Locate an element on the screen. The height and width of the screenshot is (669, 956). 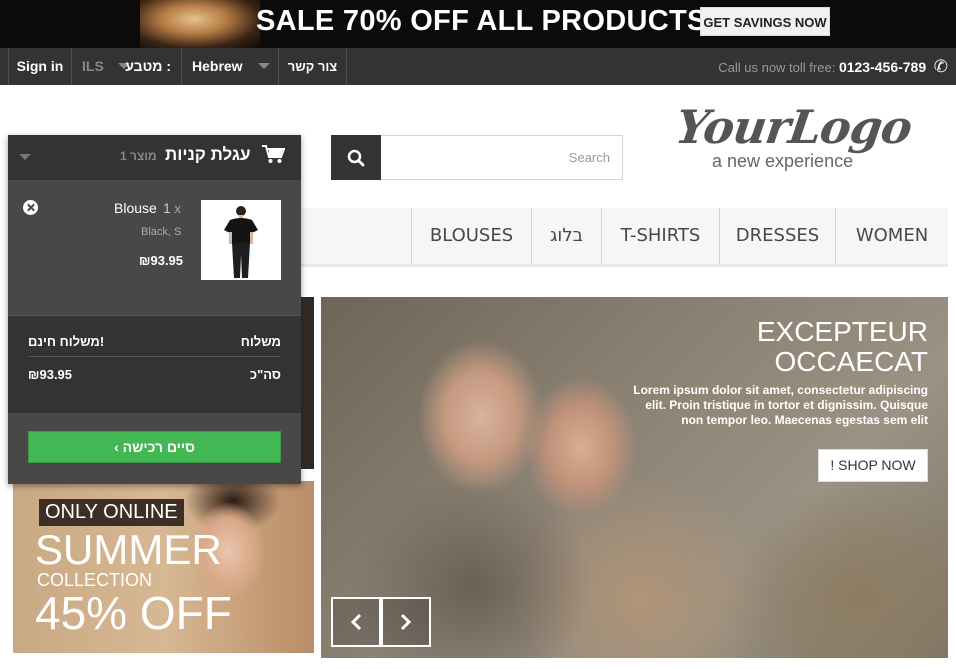
language-value: Hebrew is located at coordinates (217, 66).